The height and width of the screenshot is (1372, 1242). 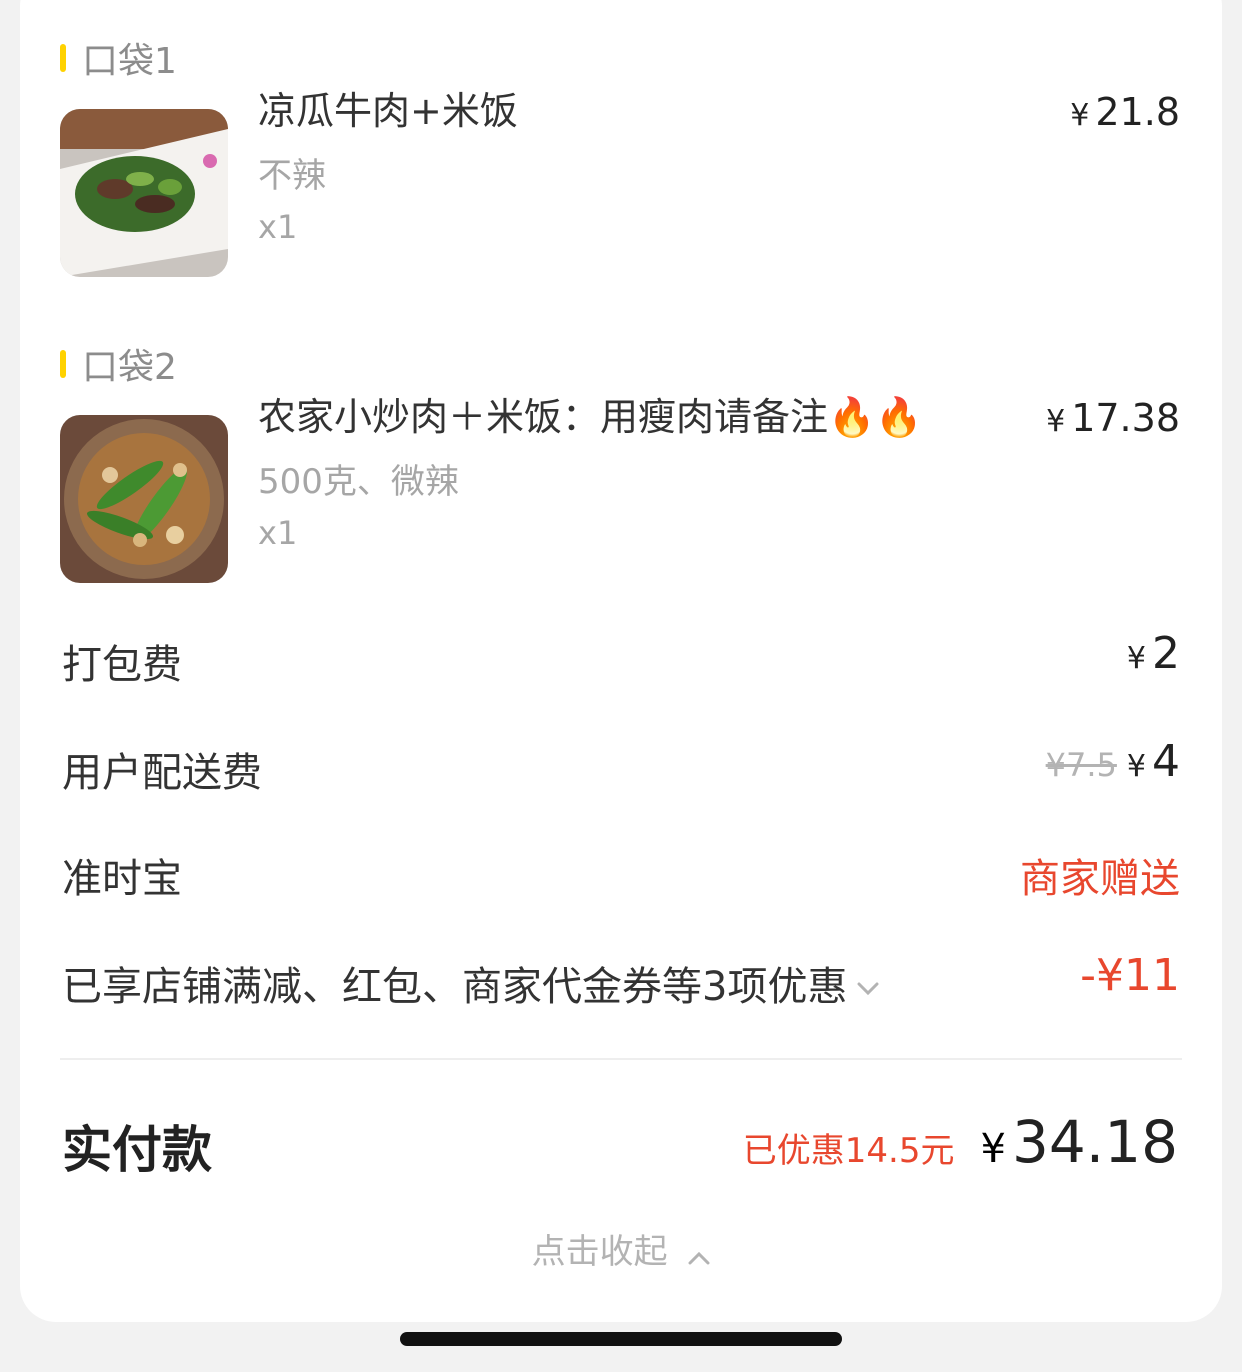 What do you see at coordinates (1166, 761) in the screenshot?
I see `delivery-fee-amount: 4` at bounding box center [1166, 761].